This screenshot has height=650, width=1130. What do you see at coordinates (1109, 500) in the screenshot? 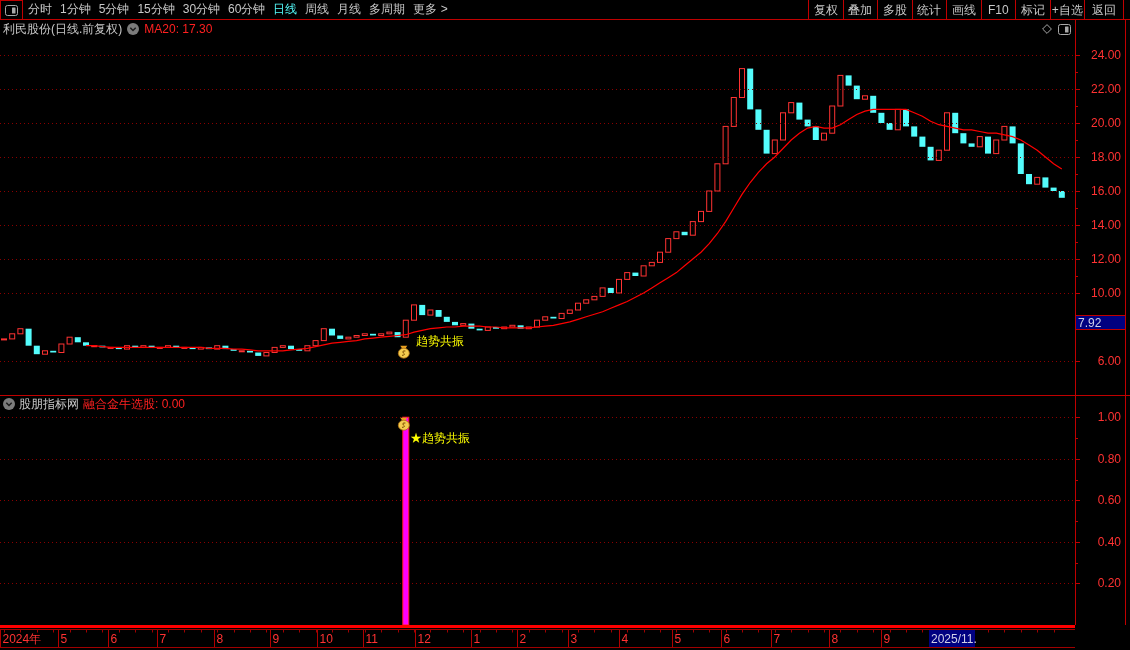
I see `axis-label: 0.60` at bounding box center [1109, 500].